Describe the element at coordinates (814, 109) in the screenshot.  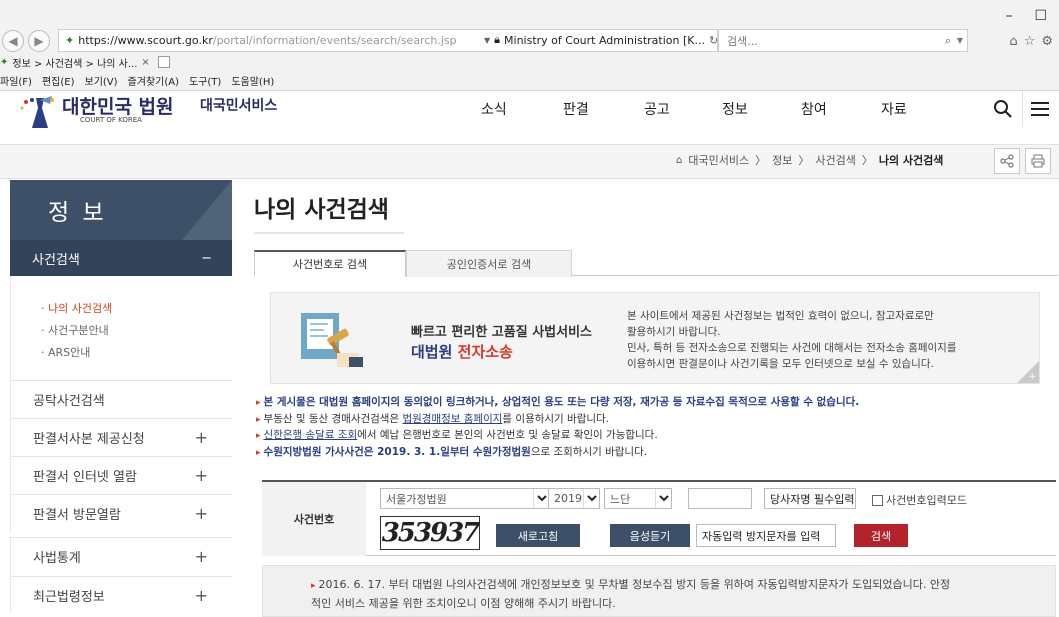
I see `nav-participation: 참여` at that location.